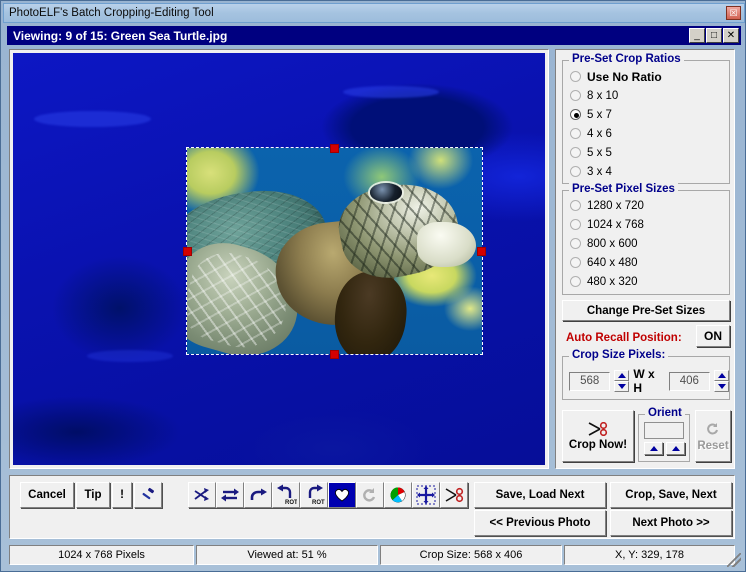 The image size is (746, 572). I want to click on radio-label: 1280 x 720, so click(615, 205).